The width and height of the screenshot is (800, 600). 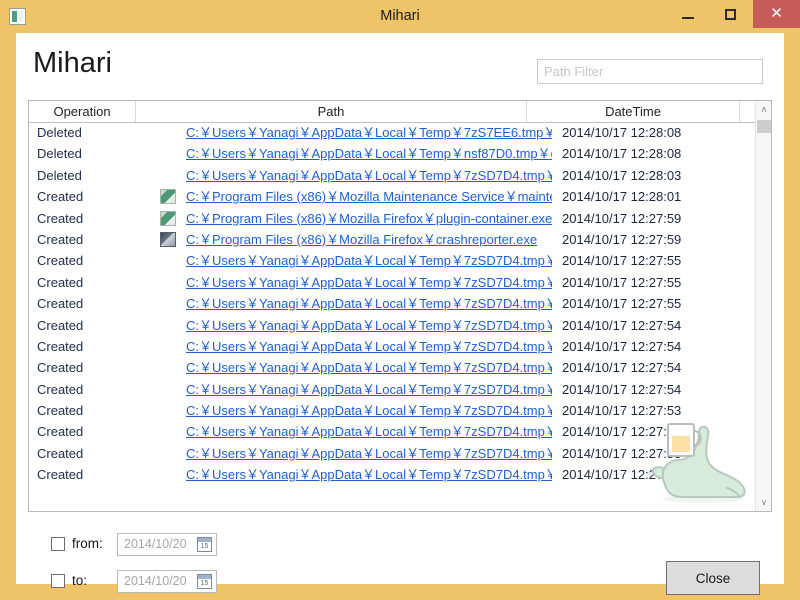 I want to click on scroll-up-icon: ∧, so click(x=763, y=109).